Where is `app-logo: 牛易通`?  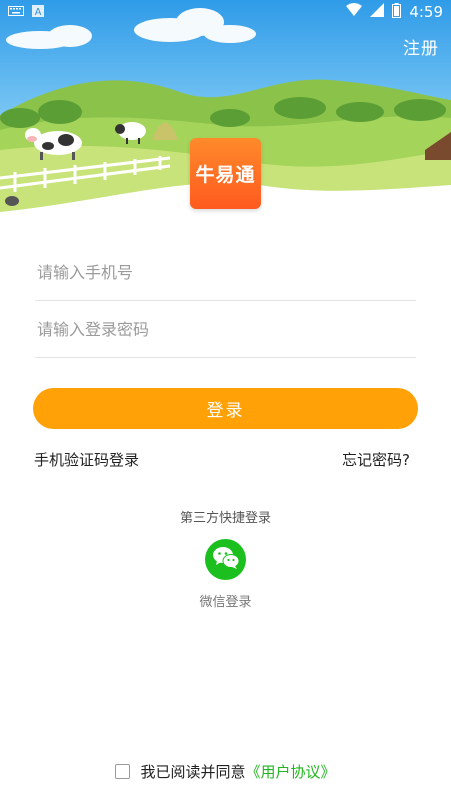
app-logo: 牛易通 is located at coordinates (225, 173).